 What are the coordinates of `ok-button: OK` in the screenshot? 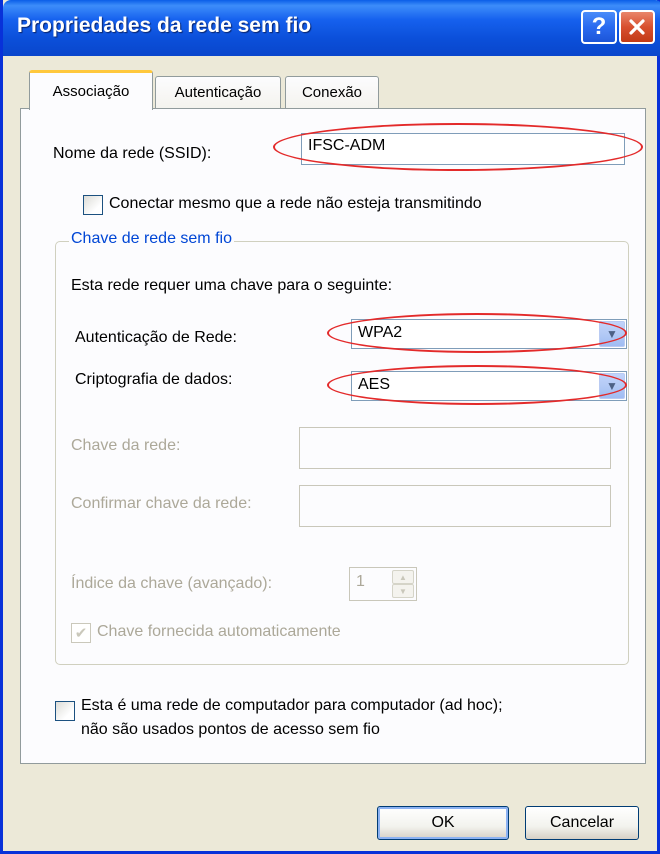 It's located at (443, 823).